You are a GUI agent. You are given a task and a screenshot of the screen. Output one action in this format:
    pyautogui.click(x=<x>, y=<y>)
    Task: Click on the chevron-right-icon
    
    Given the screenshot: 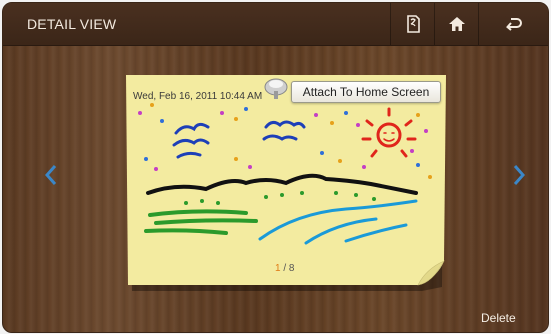 What is the action you would take?
    pyautogui.click(x=519, y=175)
    